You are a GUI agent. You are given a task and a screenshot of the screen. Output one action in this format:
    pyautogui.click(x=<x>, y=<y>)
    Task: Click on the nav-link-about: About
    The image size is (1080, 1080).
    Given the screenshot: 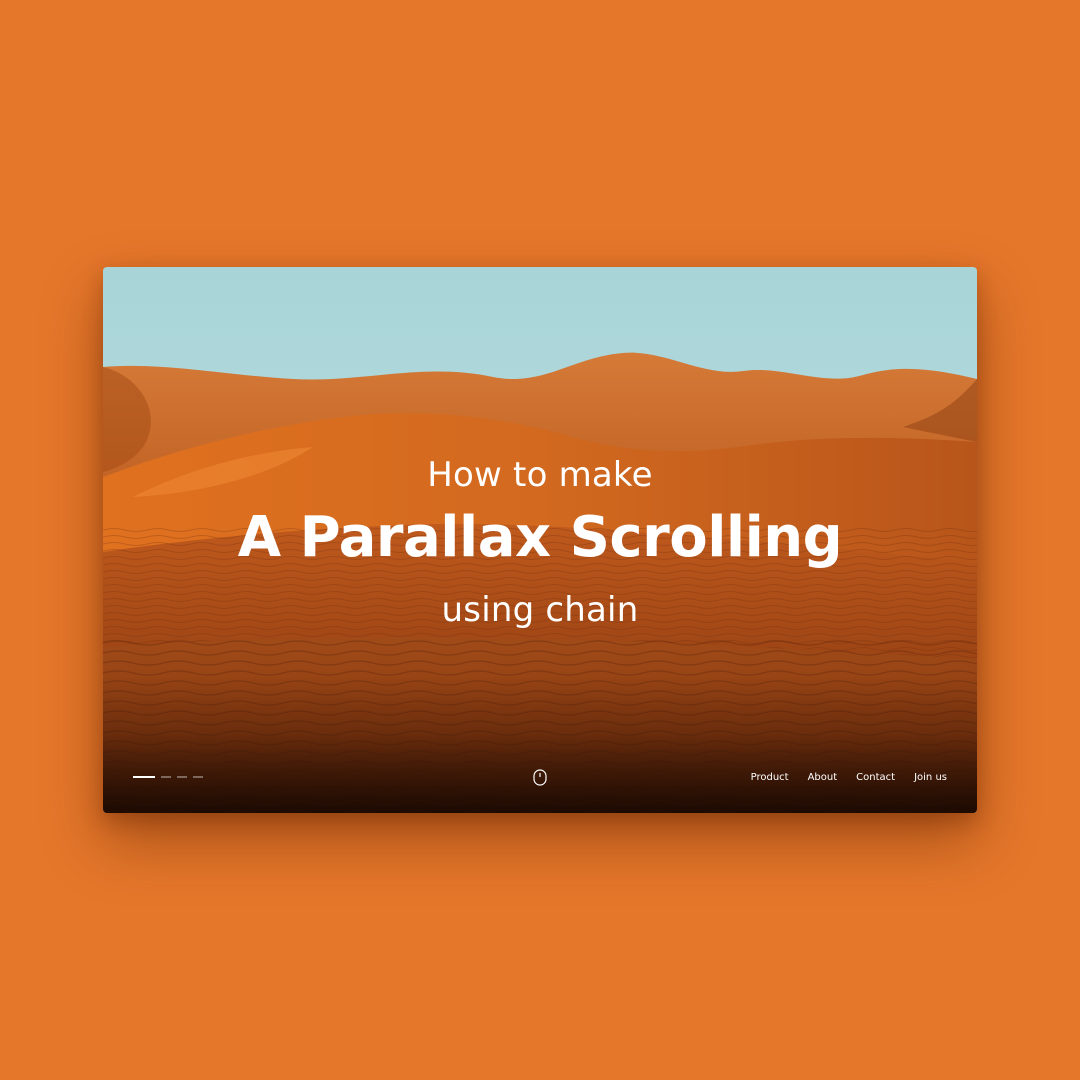 What is the action you would take?
    pyautogui.click(x=823, y=778)
    